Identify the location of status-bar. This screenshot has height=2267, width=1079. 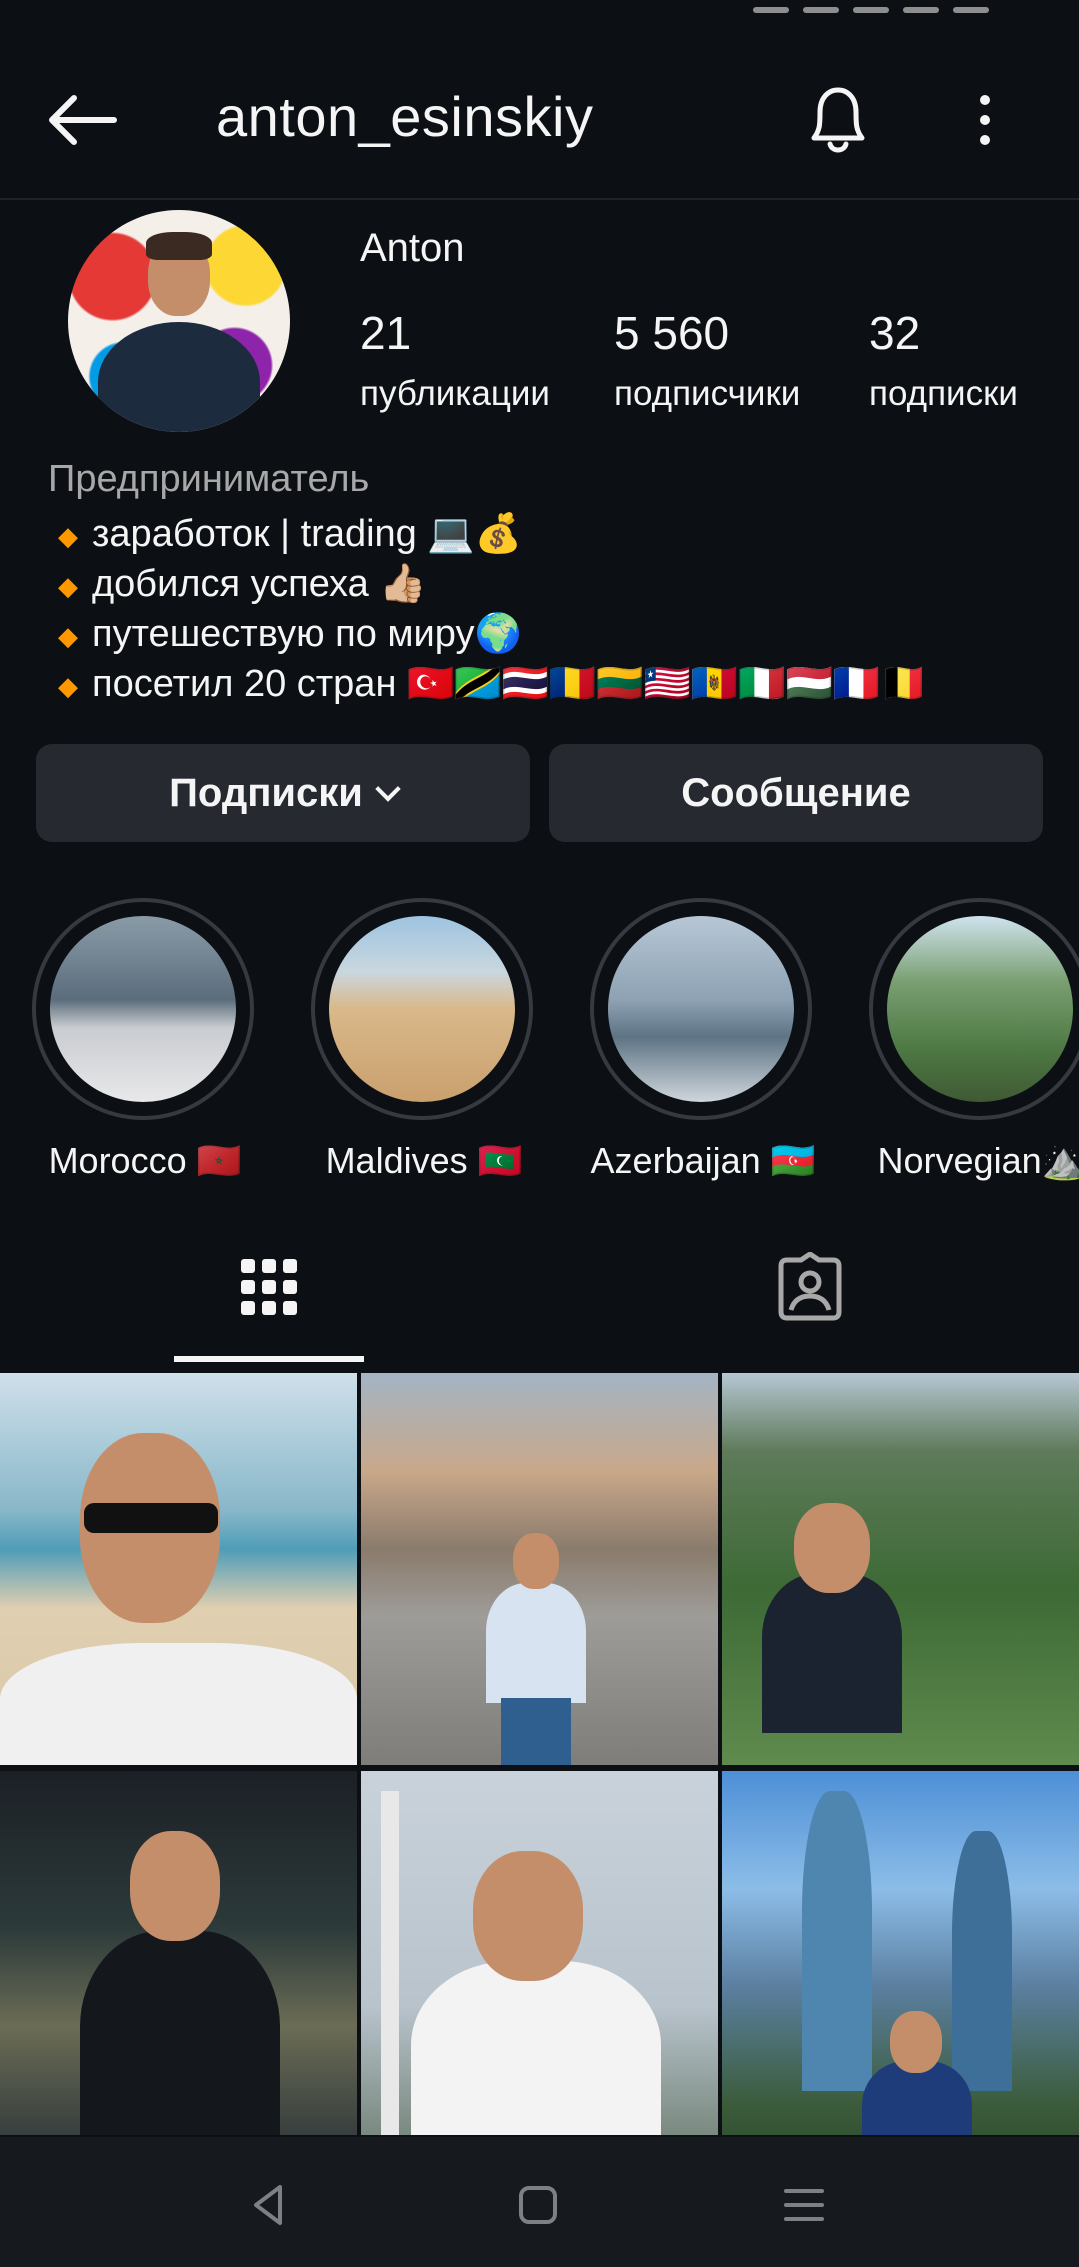
(539, 20).